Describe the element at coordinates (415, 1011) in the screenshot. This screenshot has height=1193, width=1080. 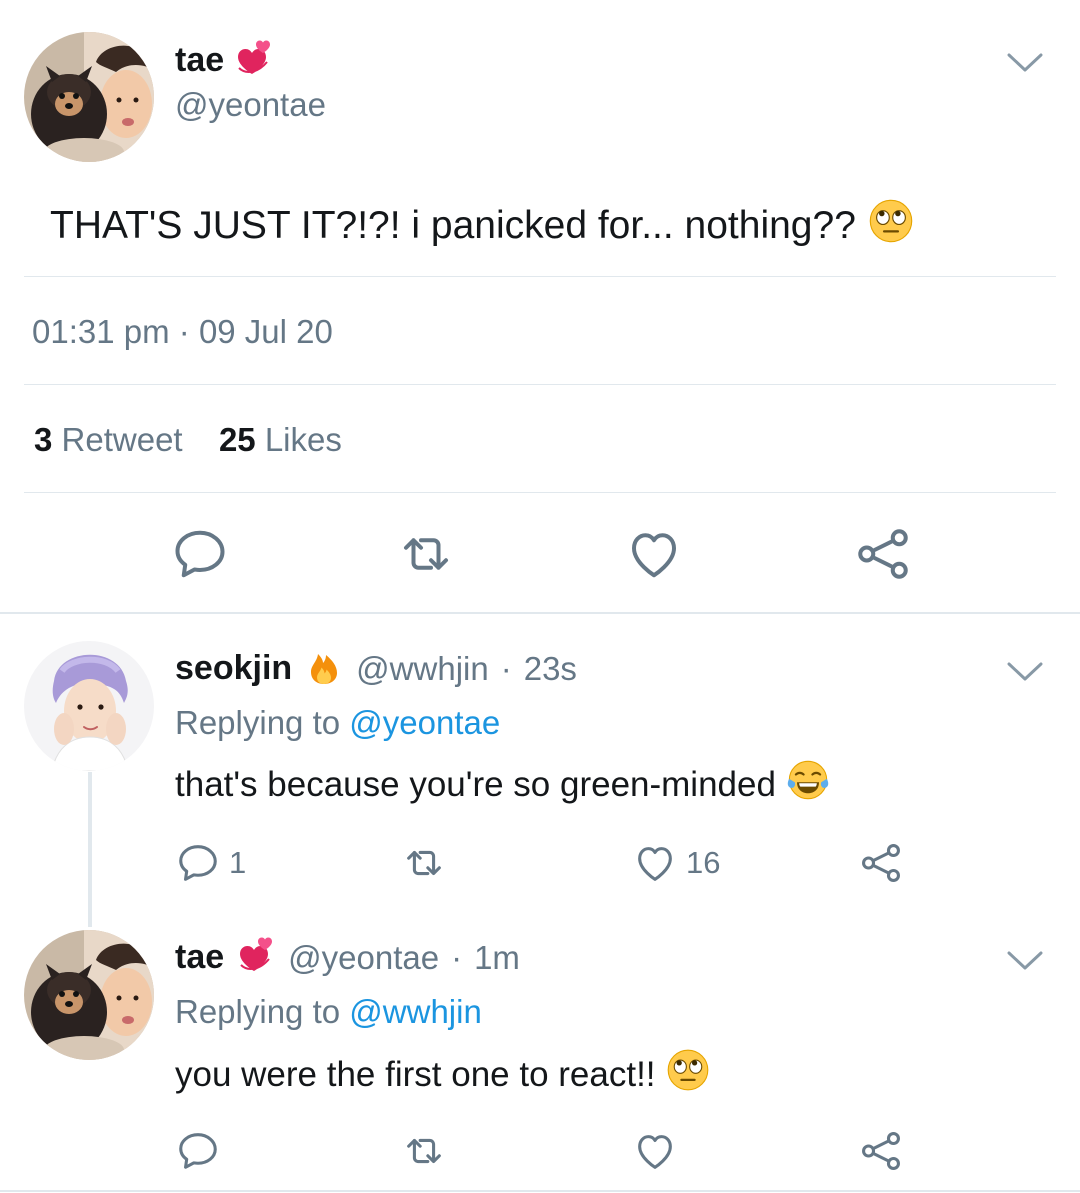
I see `replying-to-link: @wwhjin` at that location.